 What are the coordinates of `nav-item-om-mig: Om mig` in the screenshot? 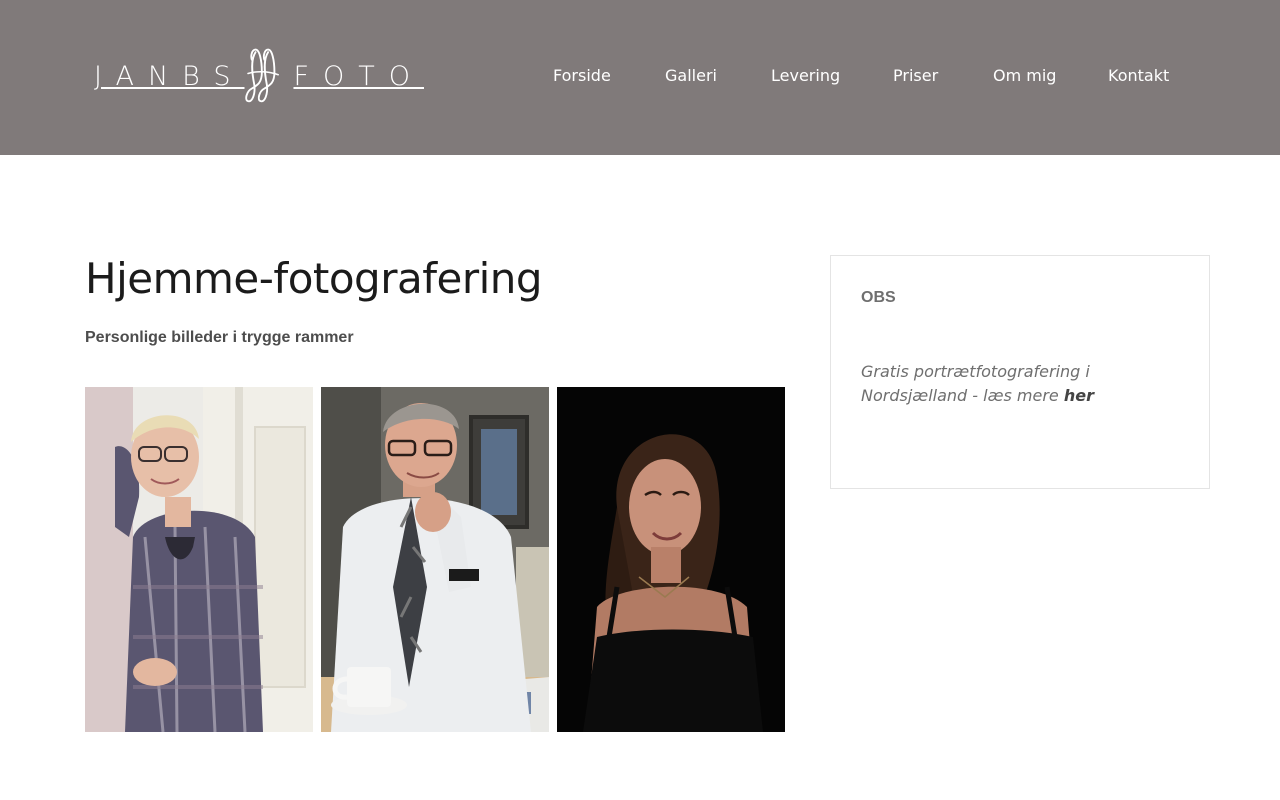 It's located at (1024, 75).